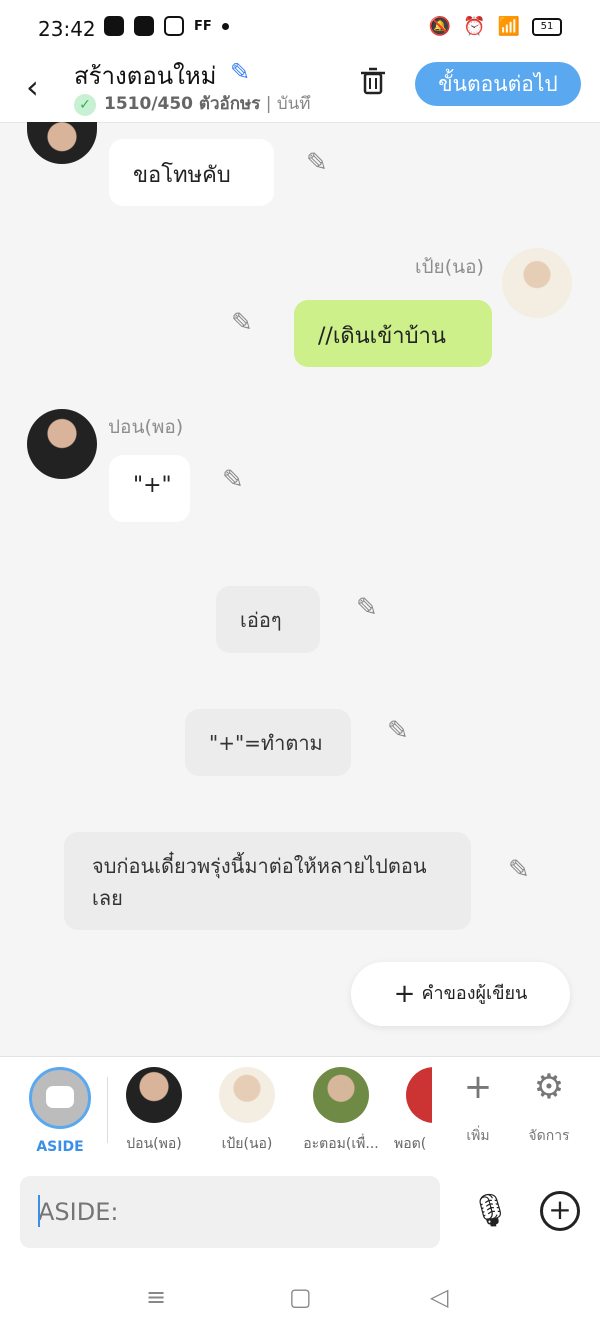 The width and height of the screenshot is (600, 1333). I want to click on instagram-icon, so click(174, 26).